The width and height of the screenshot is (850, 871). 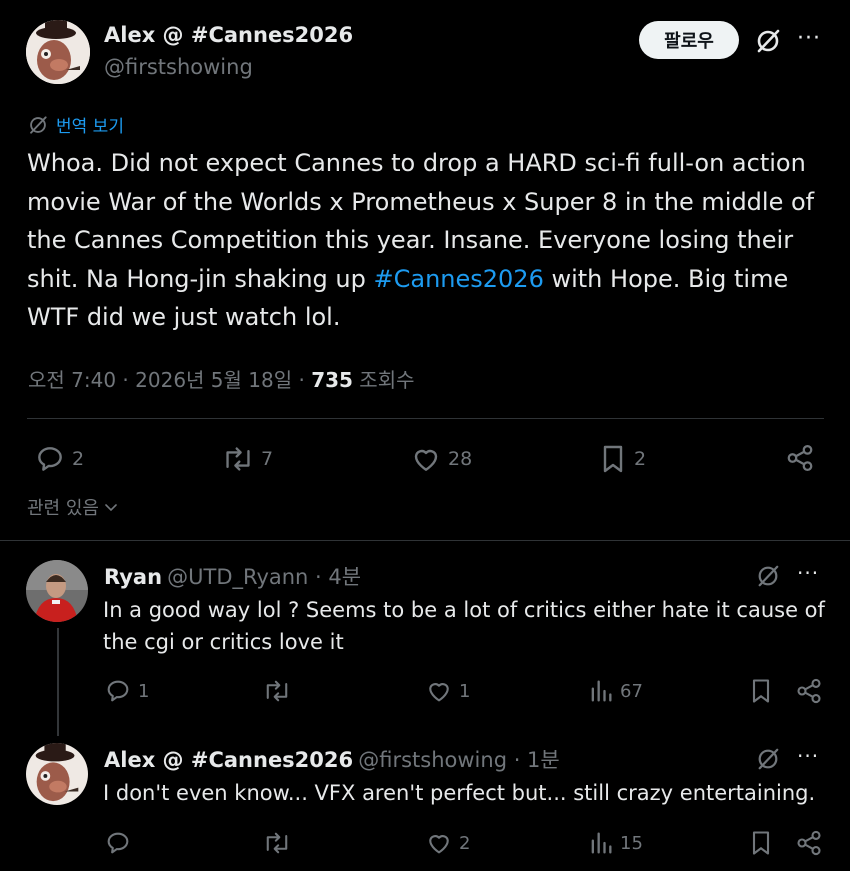 What do you see at coordinates (58, 52) in the screenshot?
I see `author-avatar` at bounding box center [58, 52].